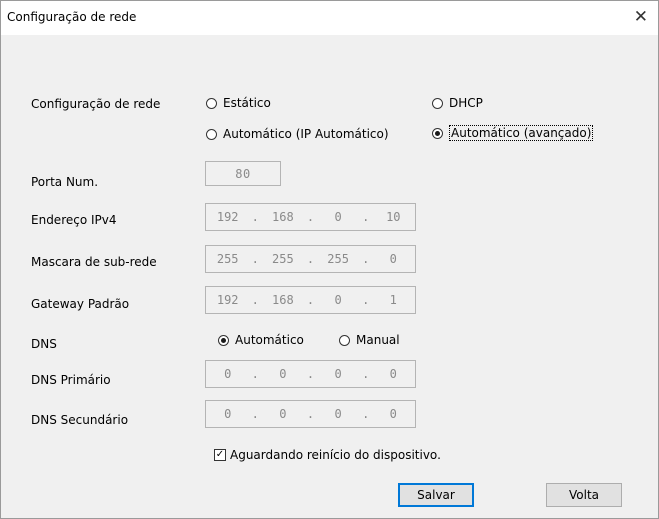 This screenshot has width=659, height=519. Describe the element at coordinates (393, 414) in the screenshot. I see `dns-secondary-octet-4: 0` at that location.